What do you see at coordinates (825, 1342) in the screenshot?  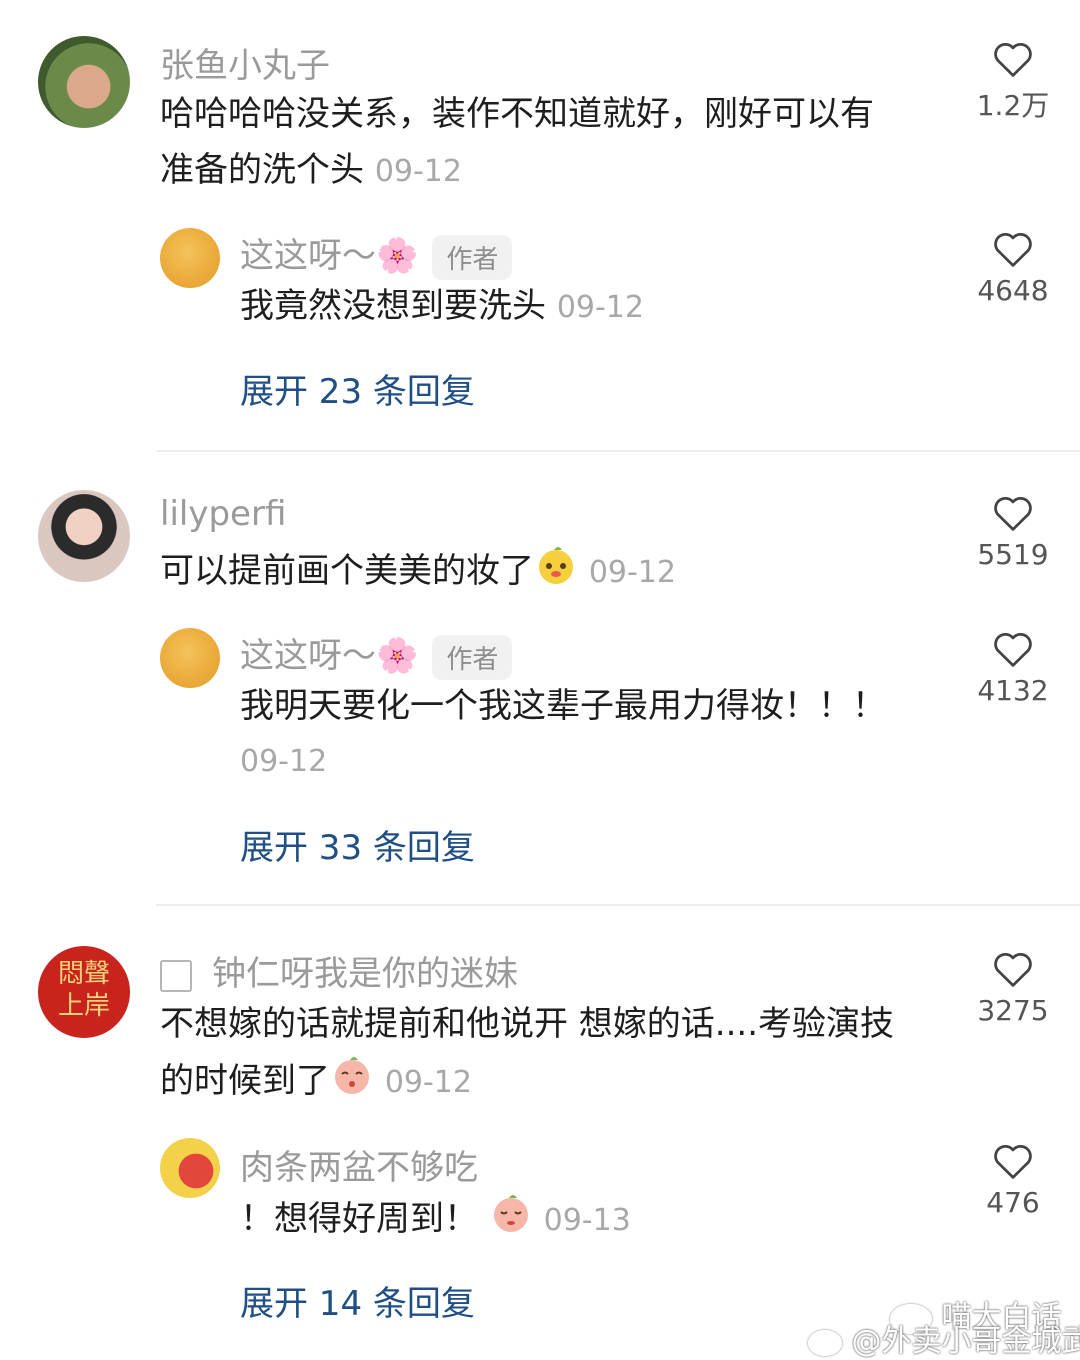 I see `weibo-icon` at bounding box center [825, 1342].